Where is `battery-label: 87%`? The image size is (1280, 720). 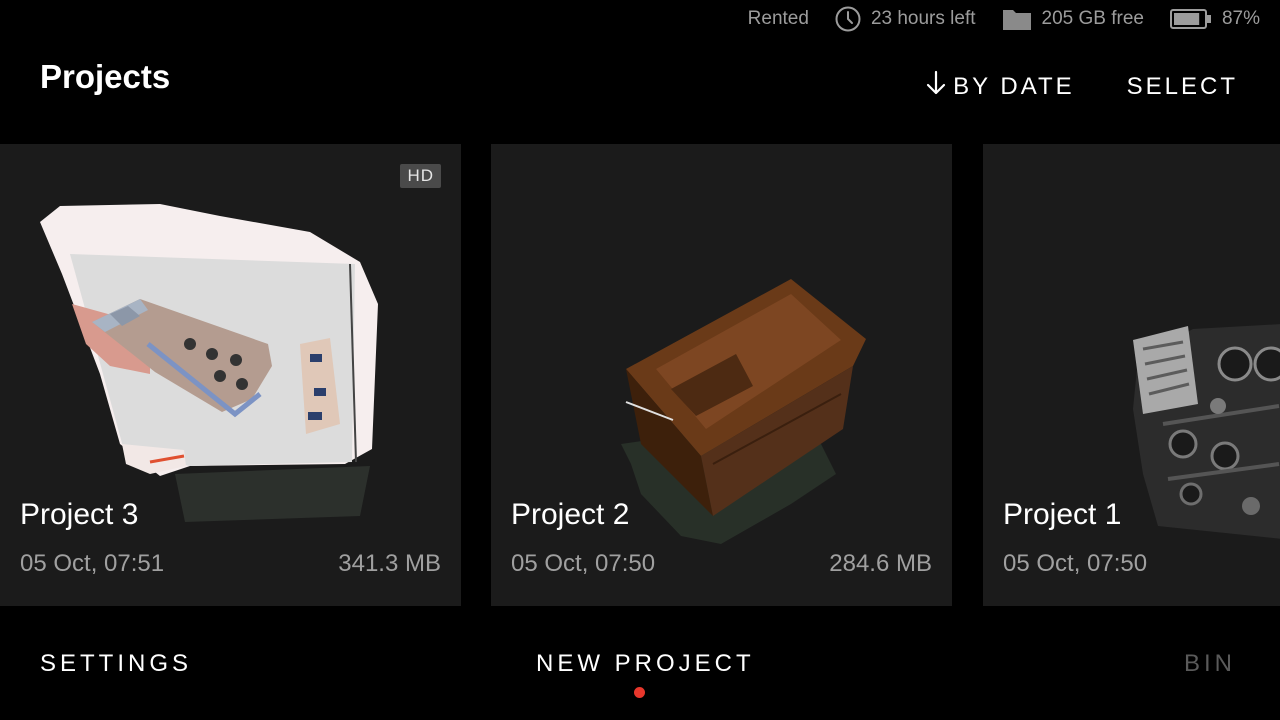
battery-label: 87% is located at coordinates (1240, 18).